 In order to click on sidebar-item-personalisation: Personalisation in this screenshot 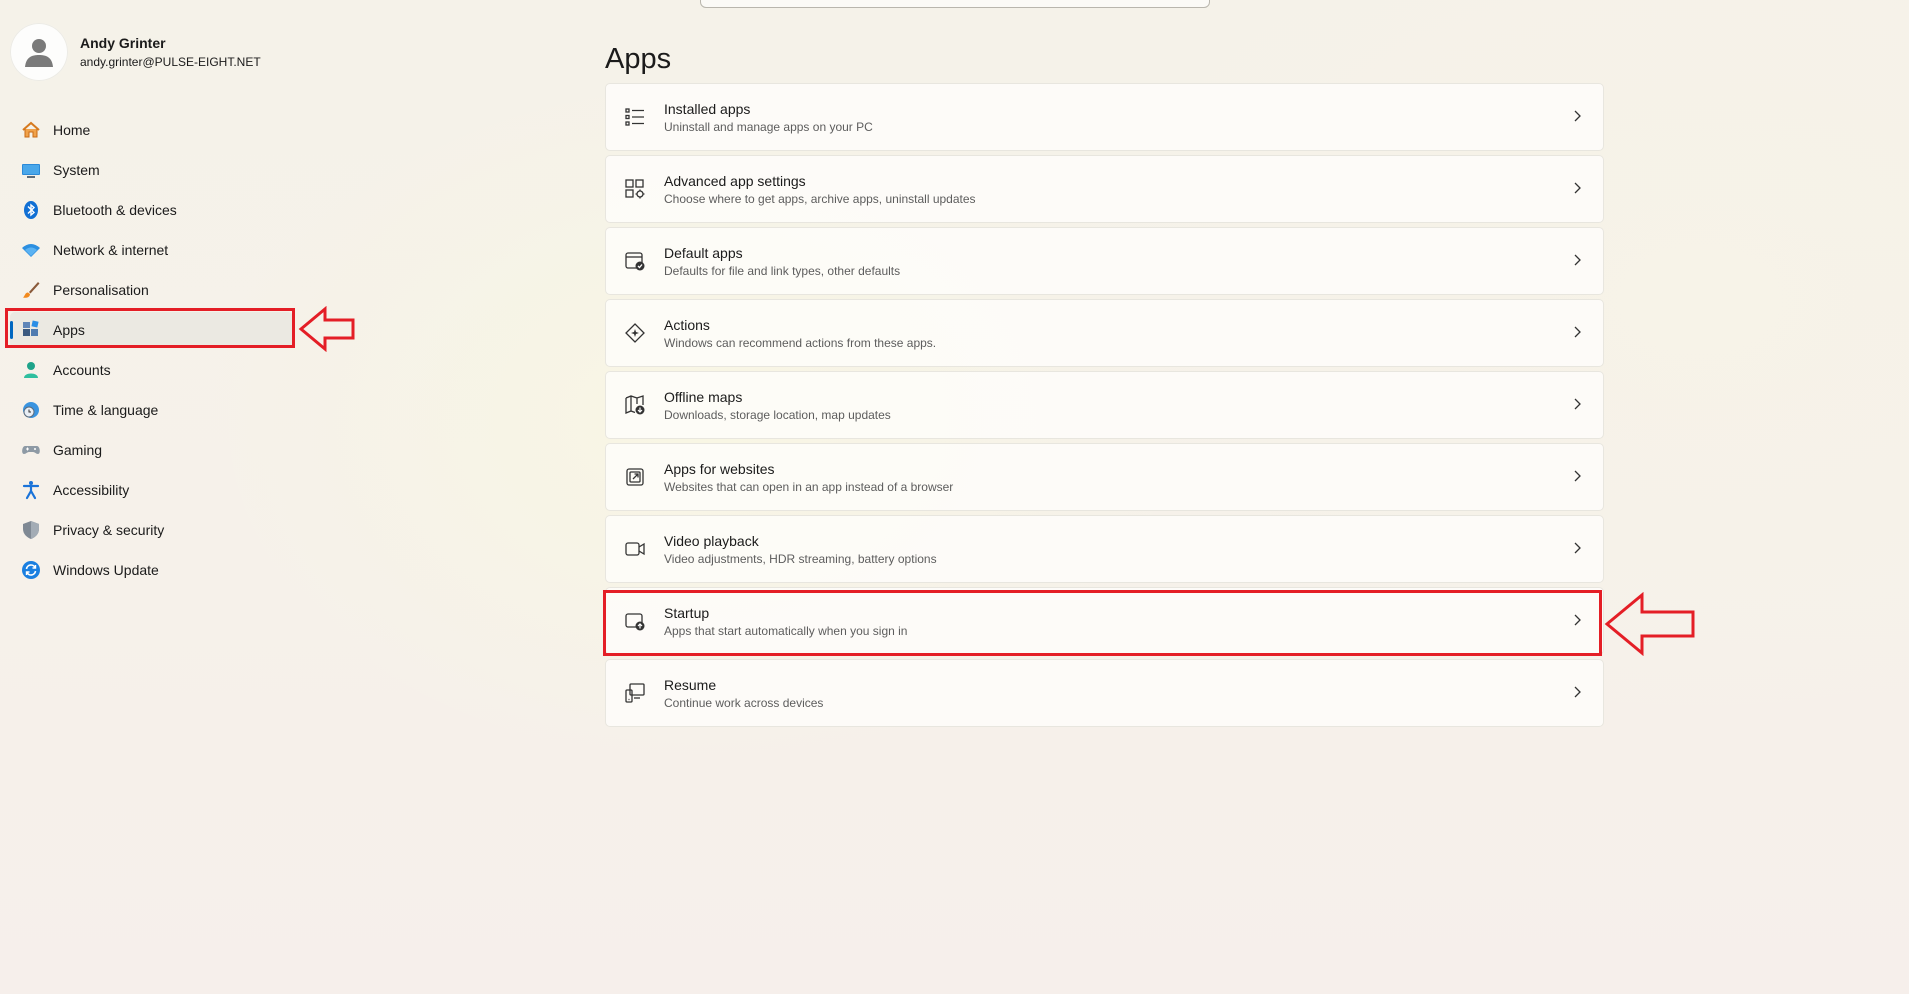, I will do `click(151, 290)`.